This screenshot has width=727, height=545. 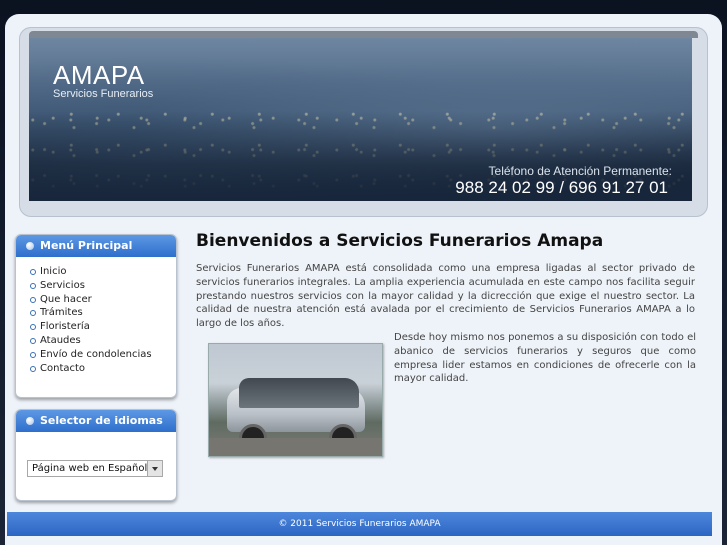 What do you see at coordinates (86, 245) in the screenshot?
I see `main-menu-title: Menú Principal` at bounding box center [86, 245].